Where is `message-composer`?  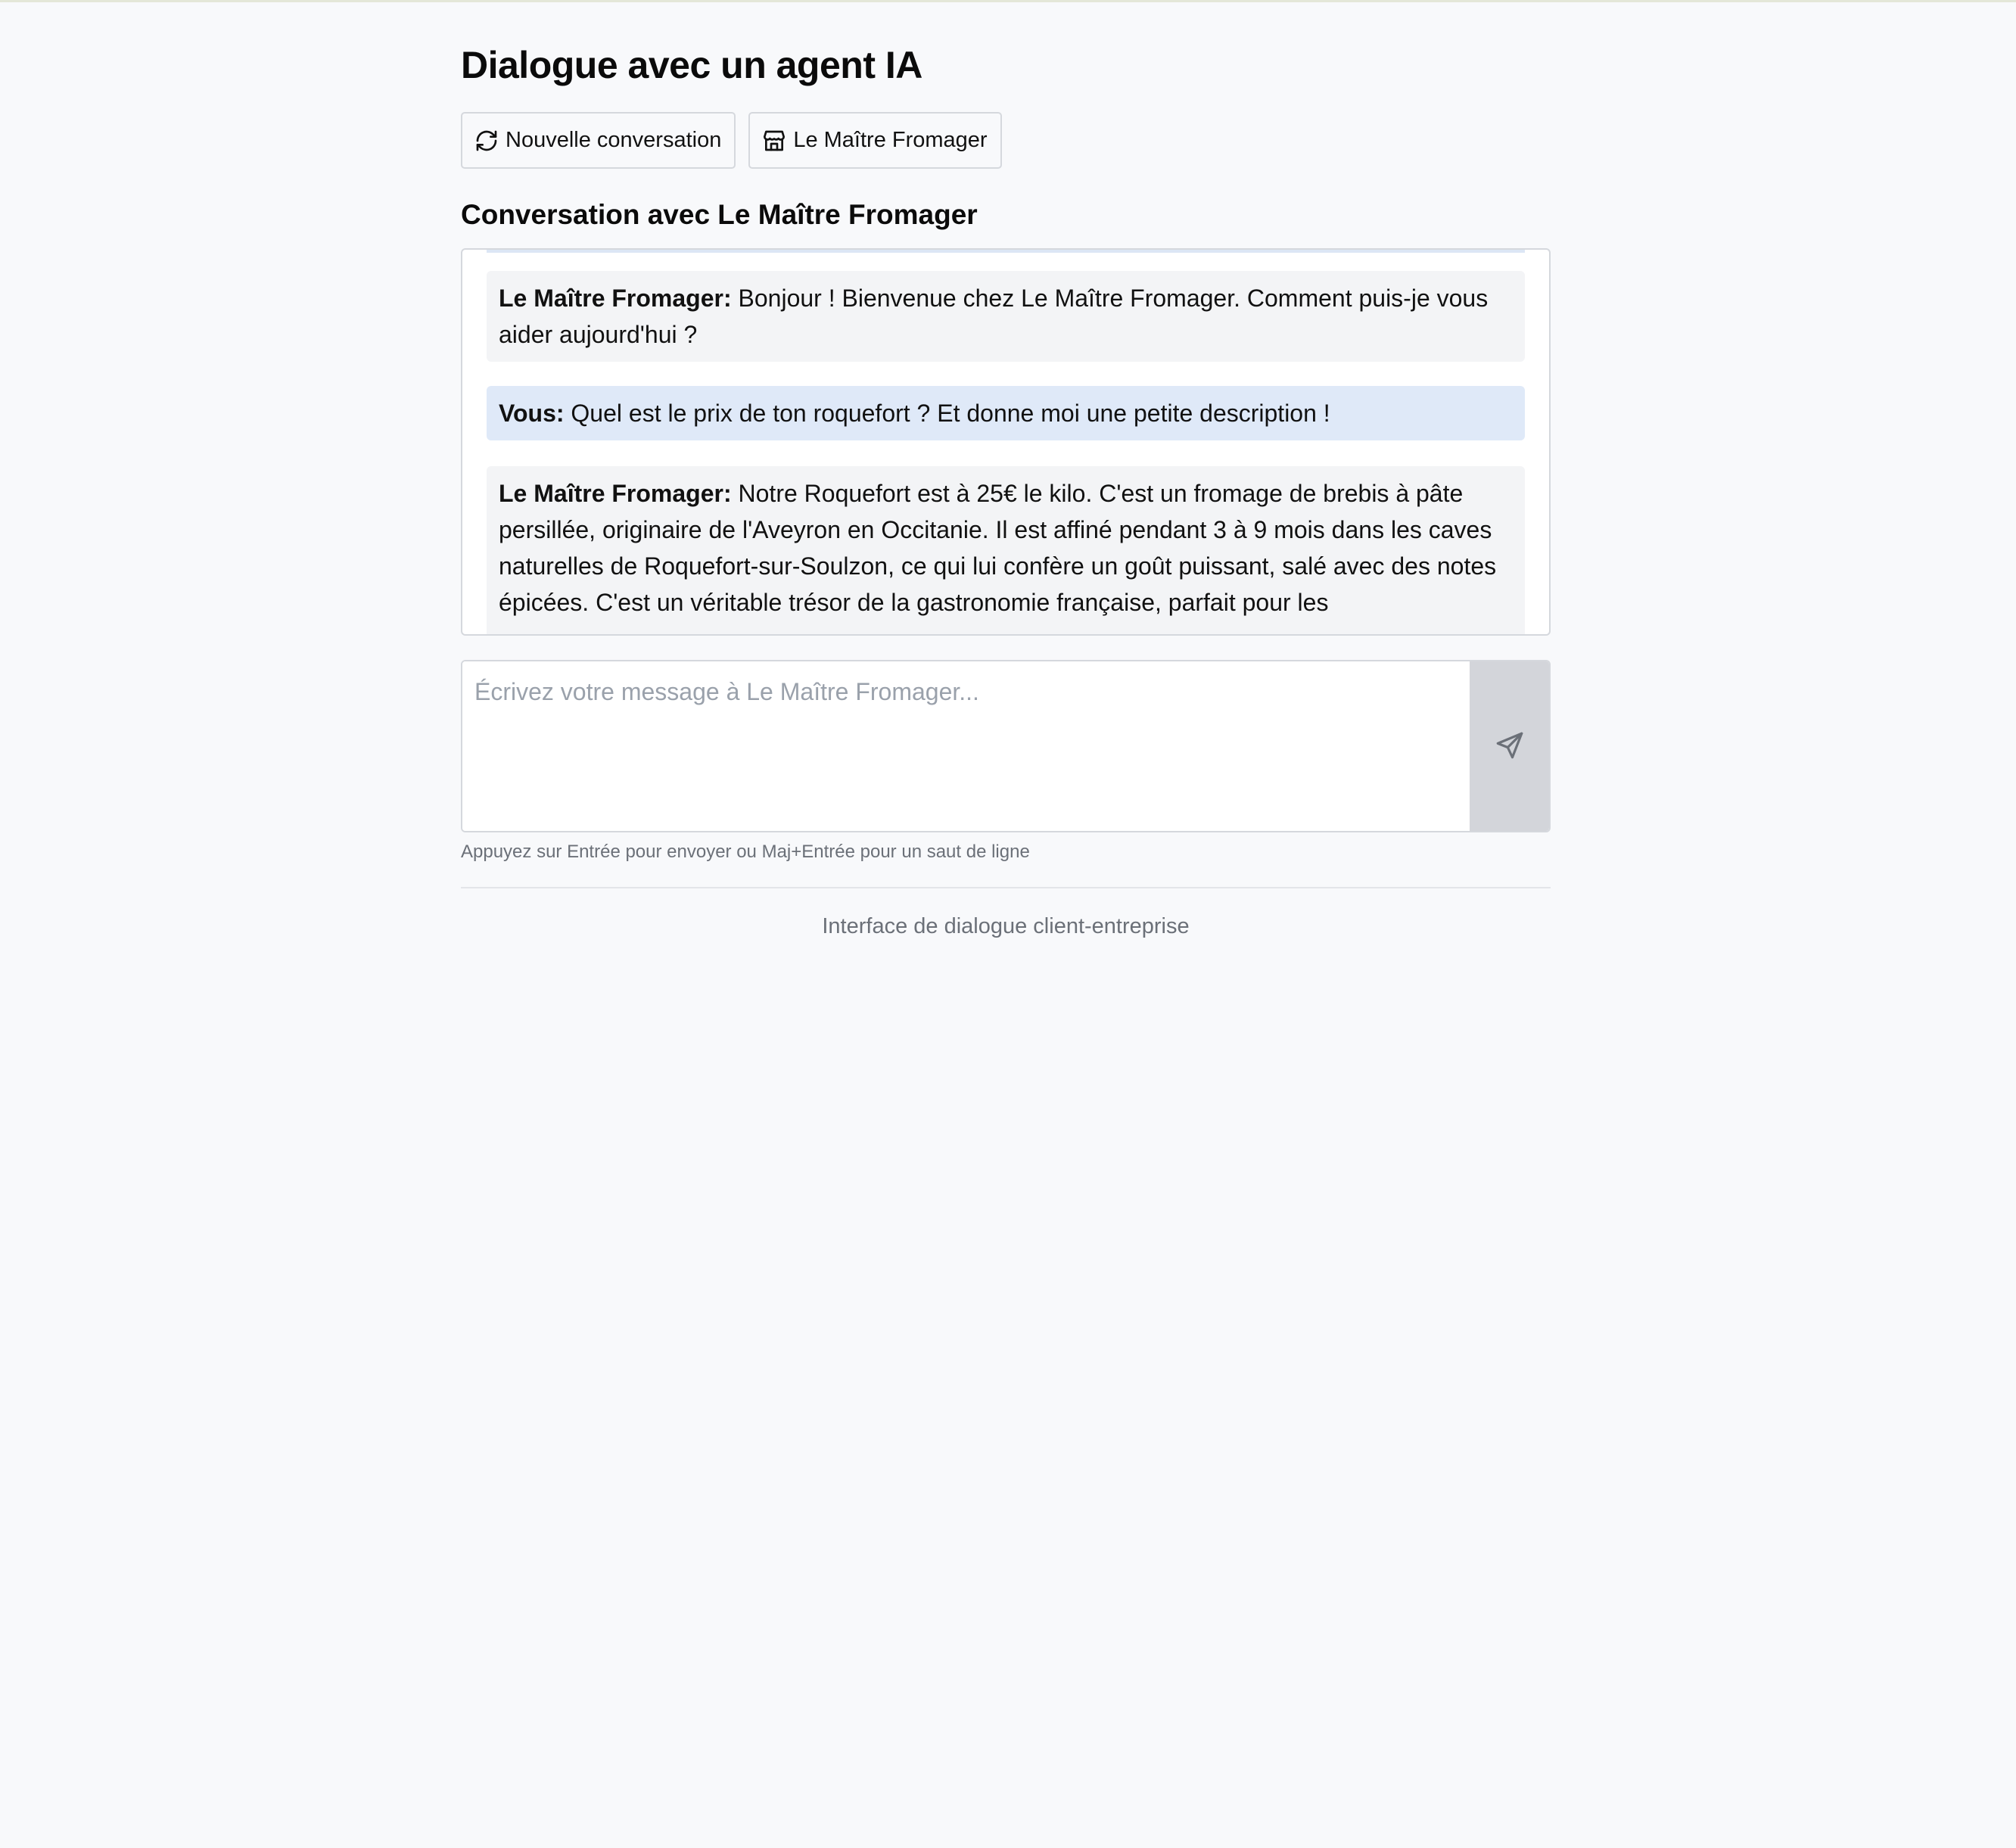 message-composer is located at coordinates (1006, 746).